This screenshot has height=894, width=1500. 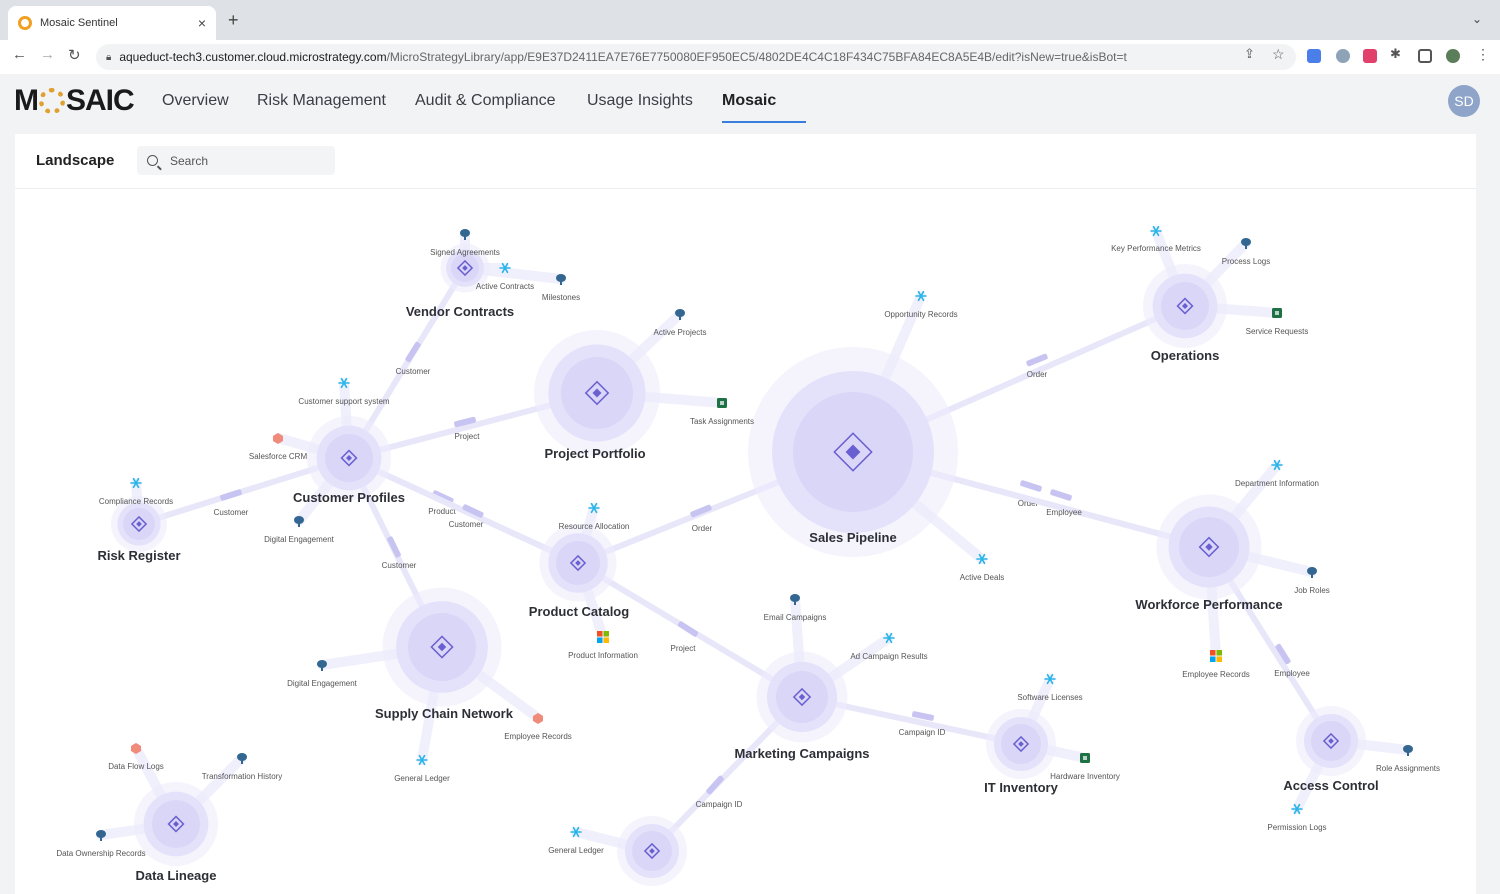 What do you see at coordinates (1296, 827) in the screenshot?
I see `source-label: Permission Logs` at bounding box center [1296, 827].